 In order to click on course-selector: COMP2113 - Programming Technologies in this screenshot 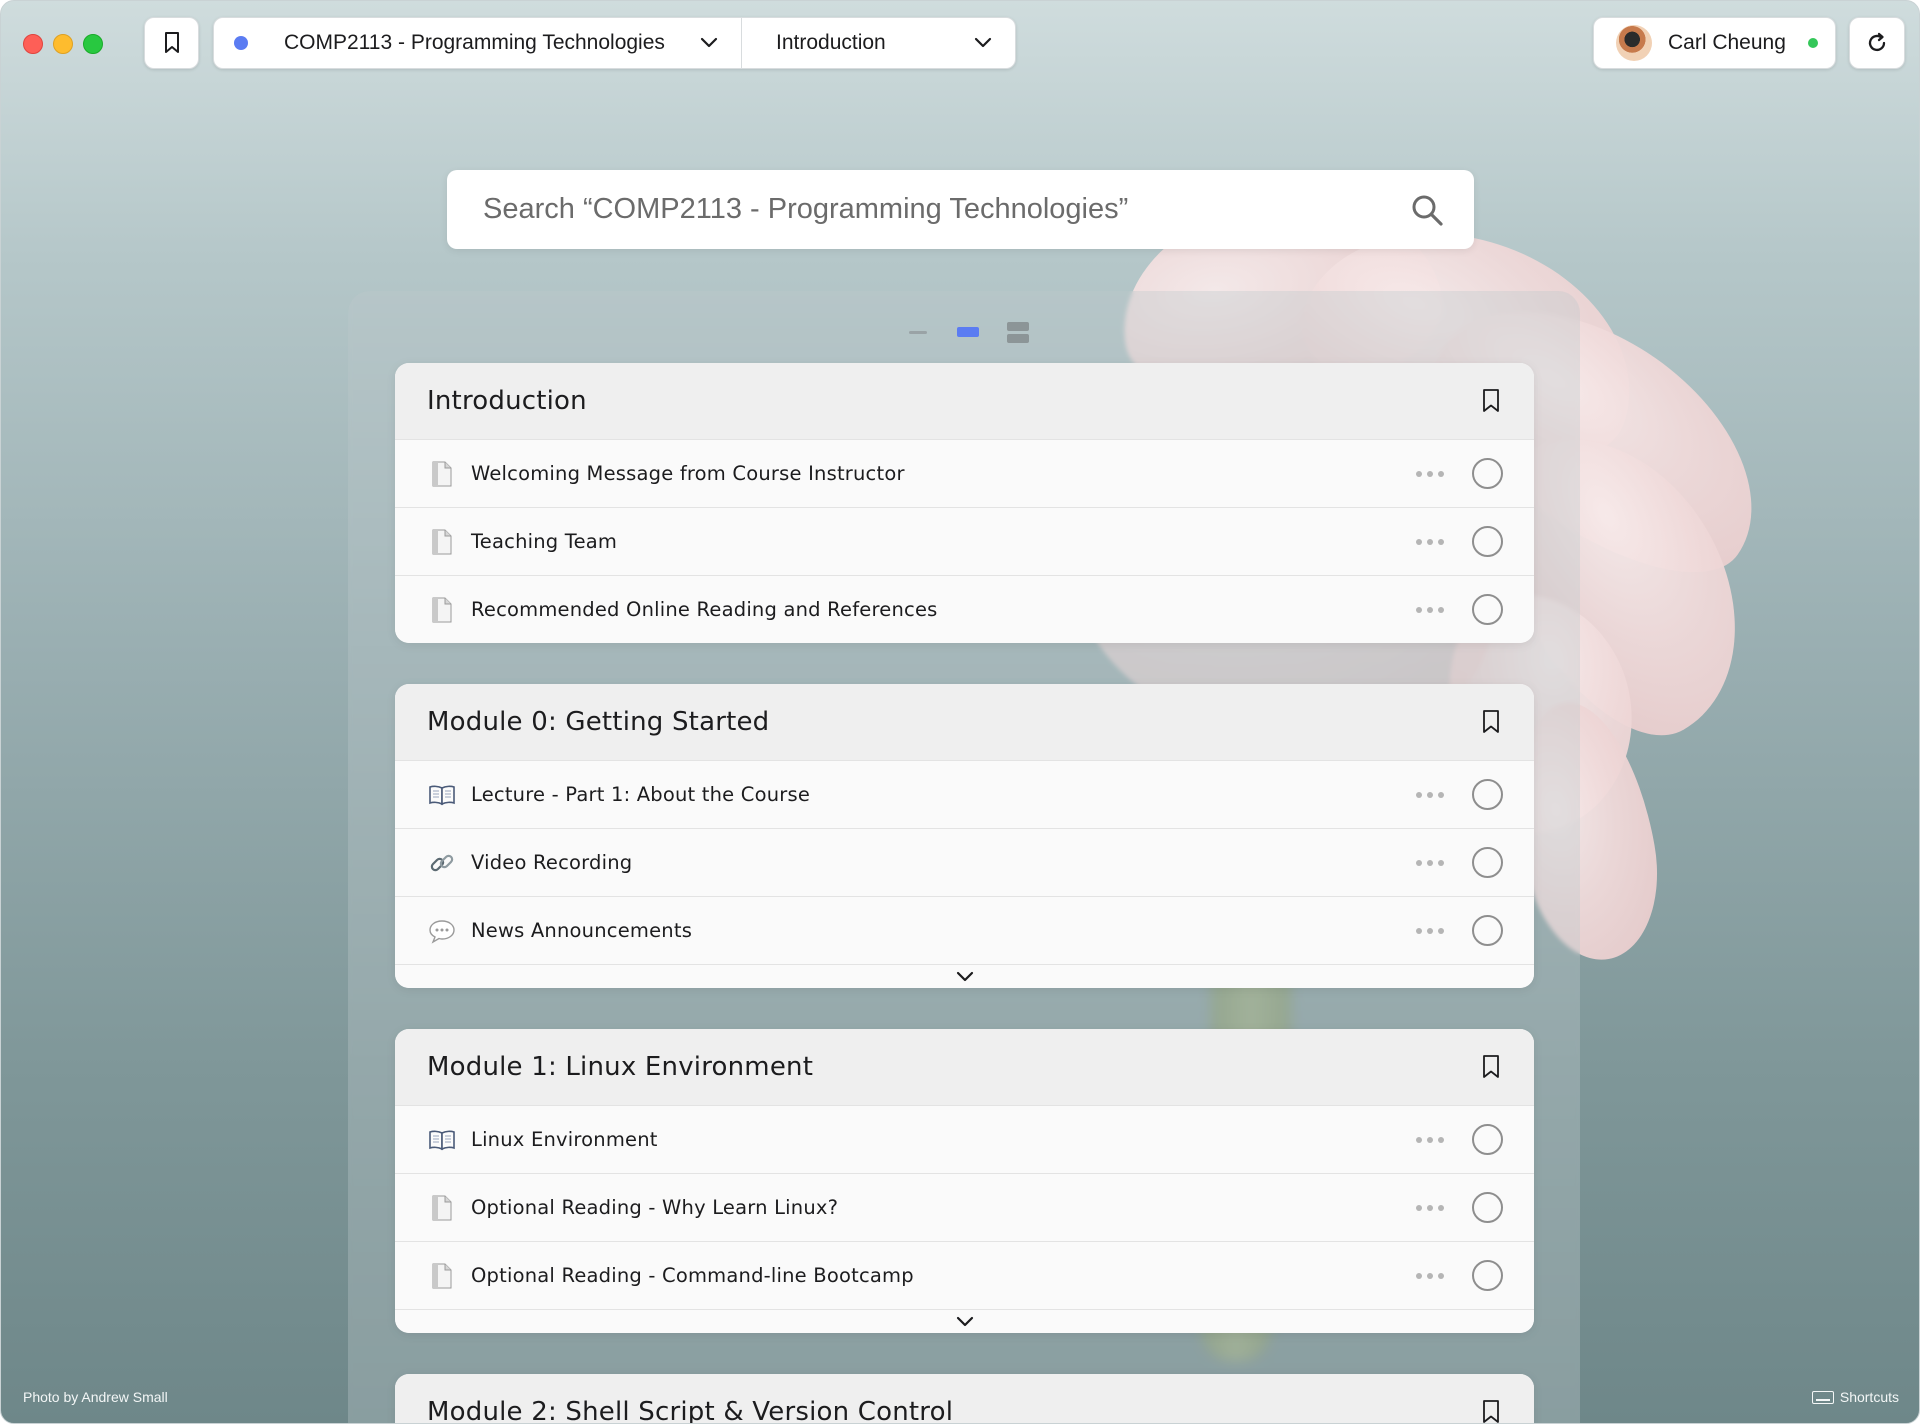, I will do `click(478, 43)`.